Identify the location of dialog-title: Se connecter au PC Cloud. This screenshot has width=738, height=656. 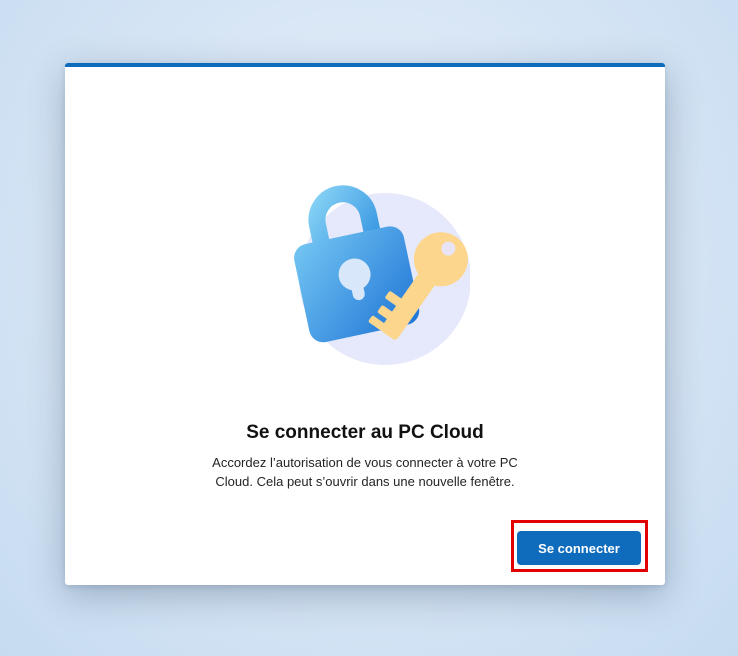
(365, 432).